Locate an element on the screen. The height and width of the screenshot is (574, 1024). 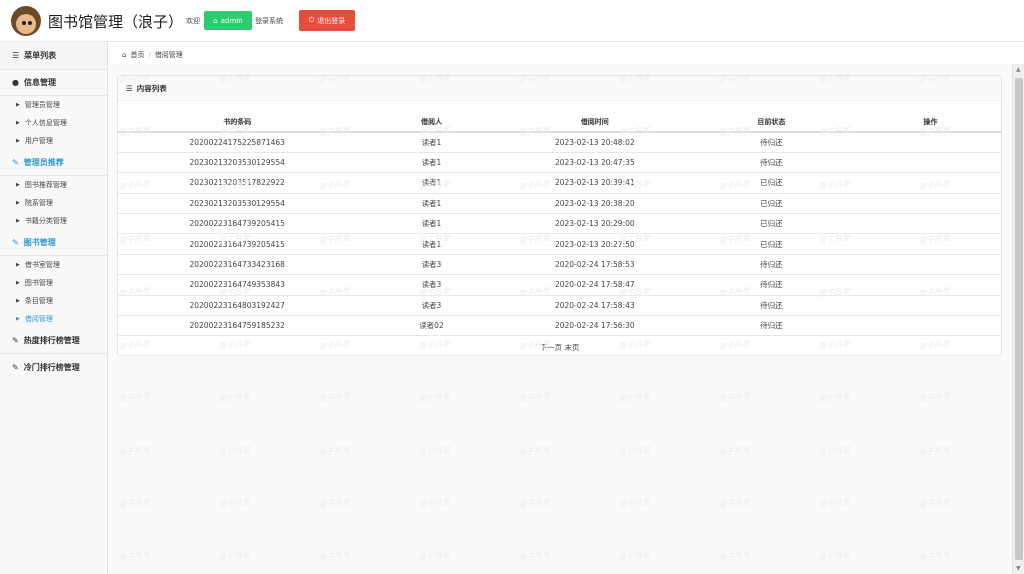
breadcrumb: ⌂ 首页 / 借阅管理 is located at coordinates (566, 55).